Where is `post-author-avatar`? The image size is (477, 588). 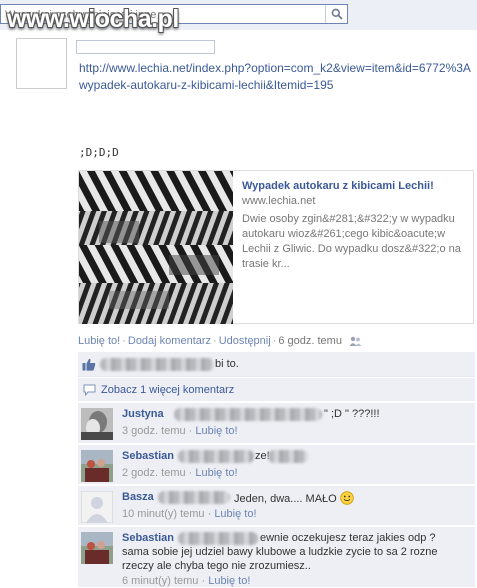 post-author-avatar is located at coordinates (41, 63).